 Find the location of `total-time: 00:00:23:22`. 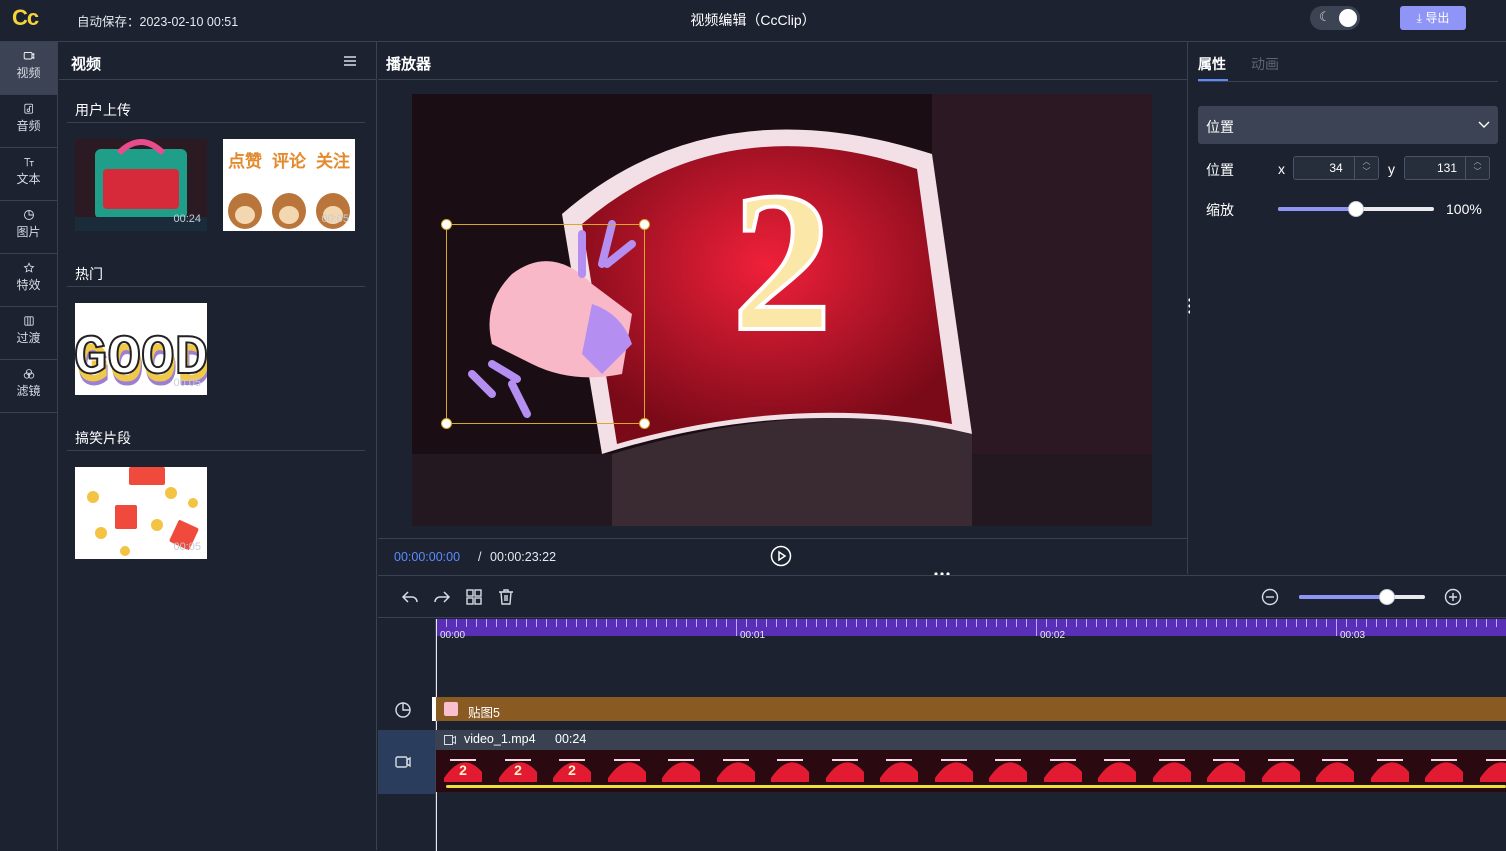

total-time: 00:00:23:22 is located at coordinates (523, 557).